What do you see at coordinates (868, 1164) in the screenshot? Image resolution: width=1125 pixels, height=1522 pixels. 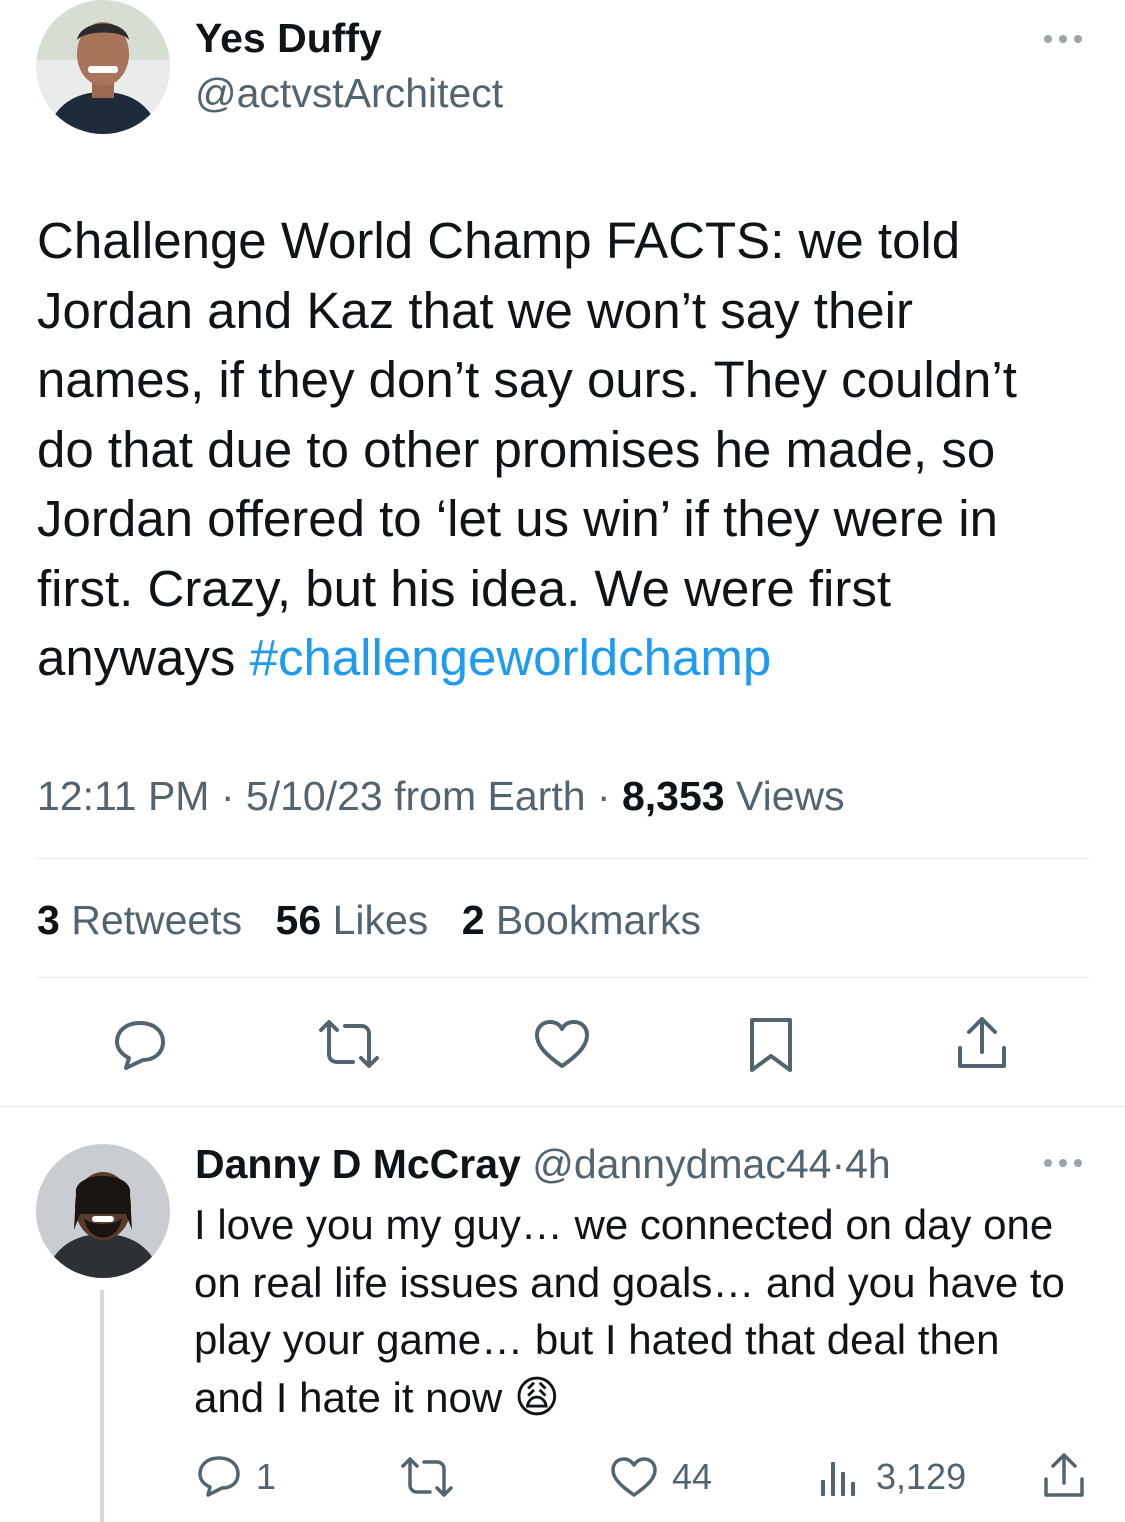 I see `reply-age: 4h` at bounding box center [868, 1164].